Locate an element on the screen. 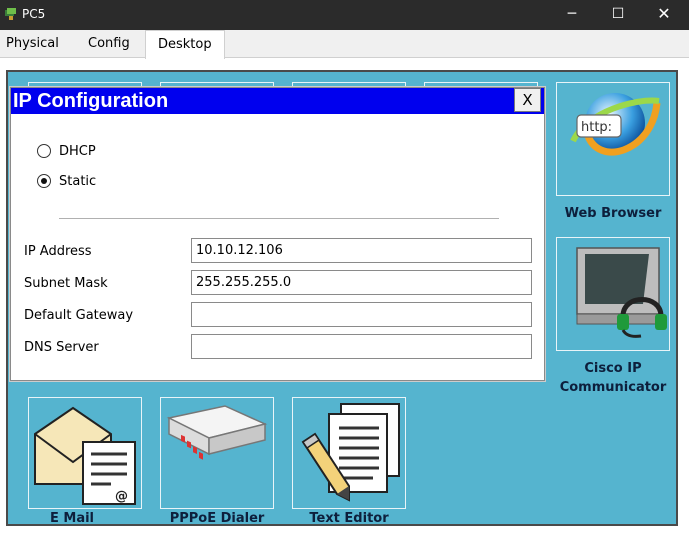 The height and width of the screenshot is (533, 689). email-app: @ is located at coordinates (85, 453).